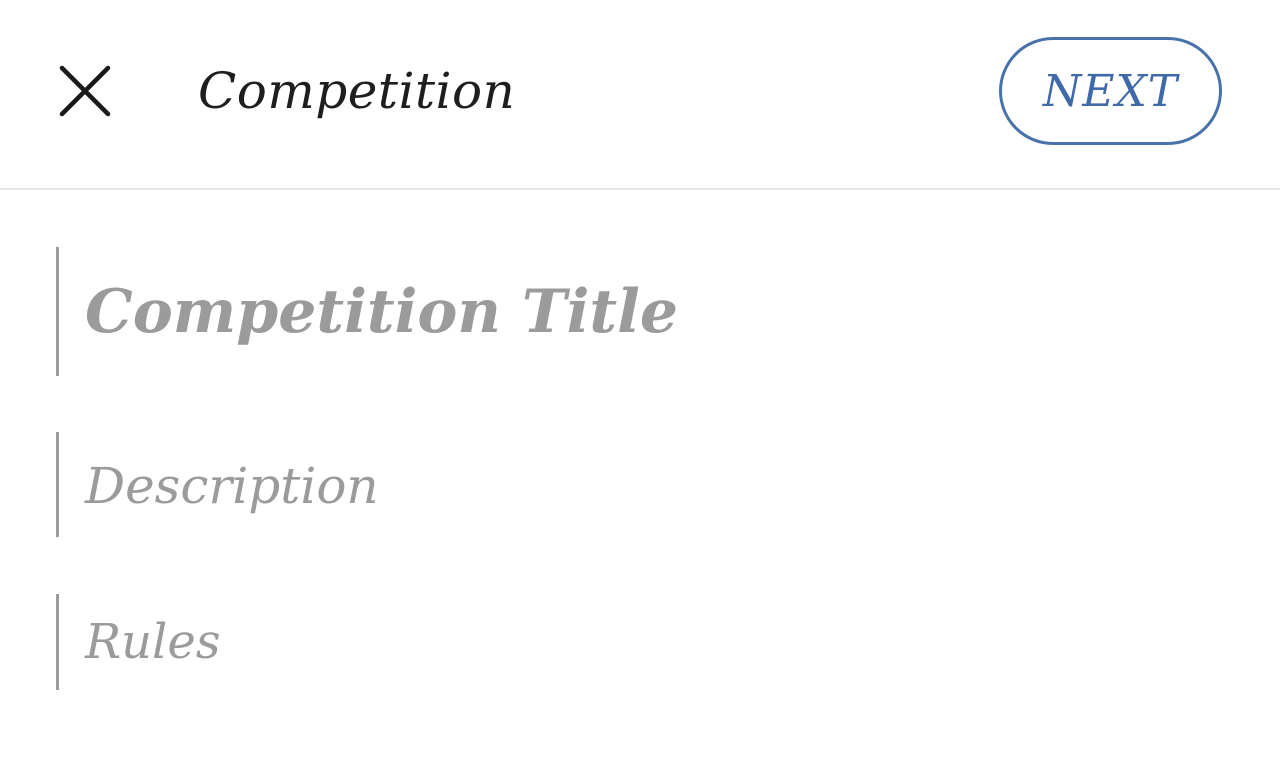  Describe the element at coordinates (641, 484) in the screenshot. I see `description-input: Description` at that location.